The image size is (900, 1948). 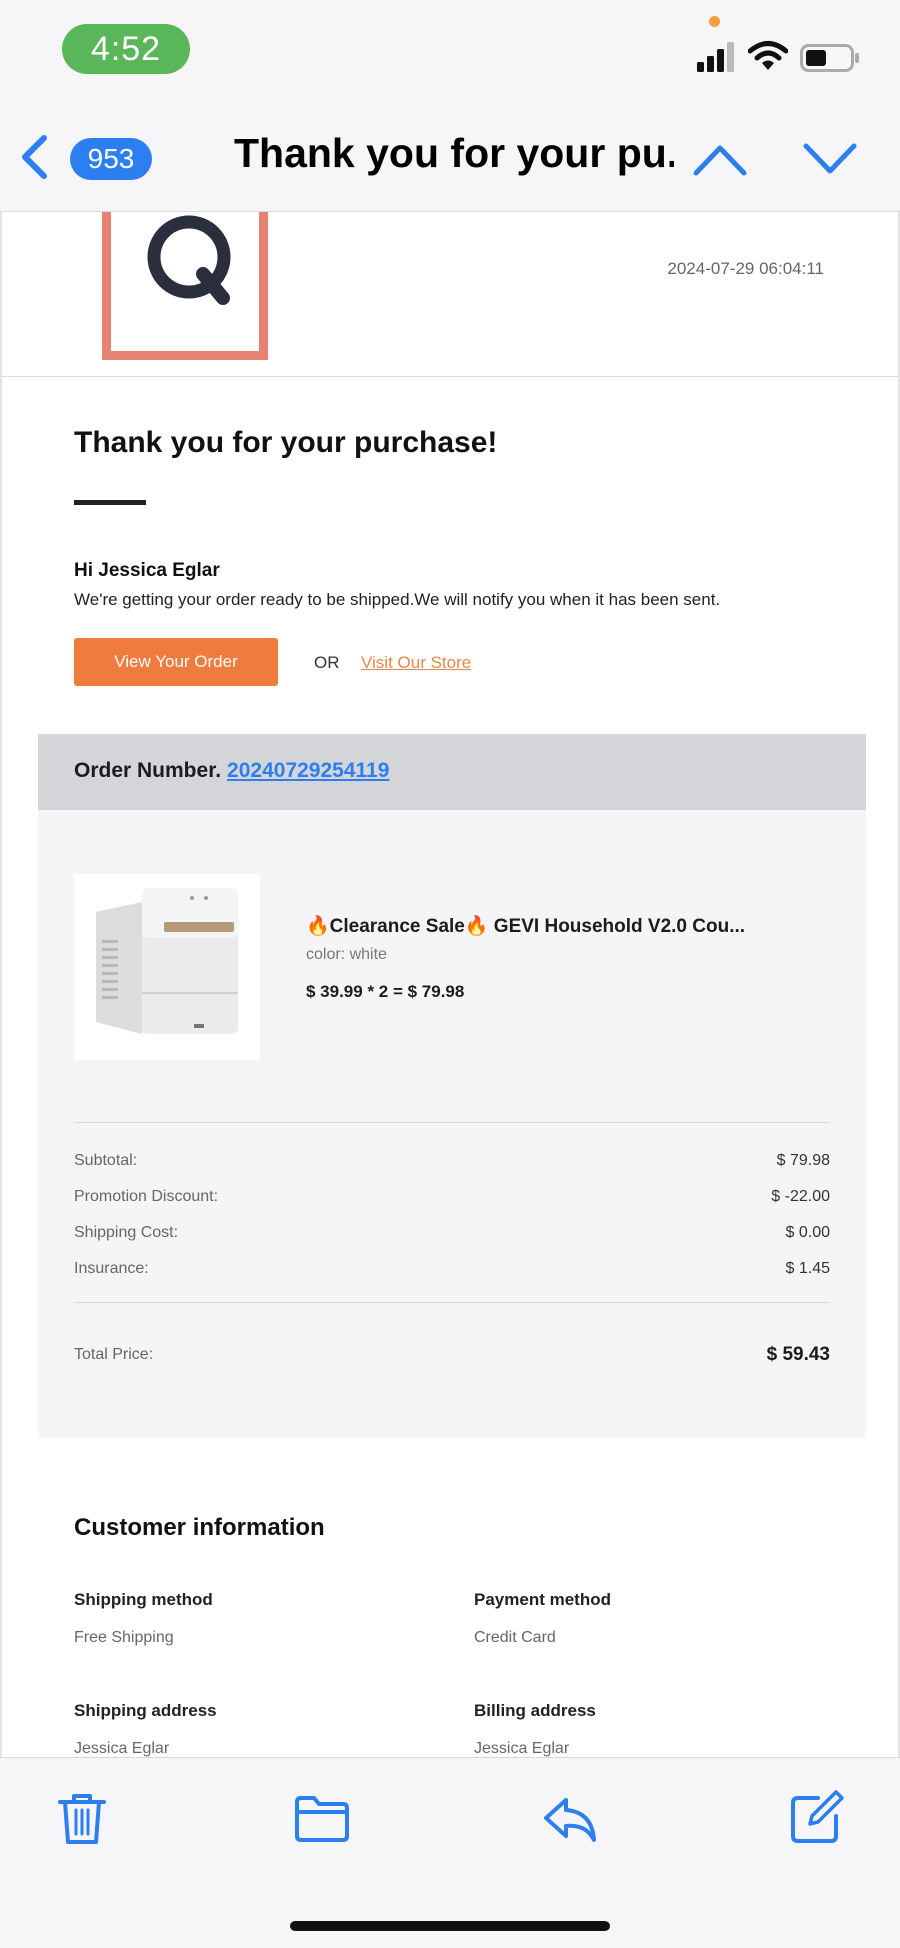 What do you see at coordinates (570, 1818) in the screenshot?
I see `reply-icon` at bounding box center [570, 1818].